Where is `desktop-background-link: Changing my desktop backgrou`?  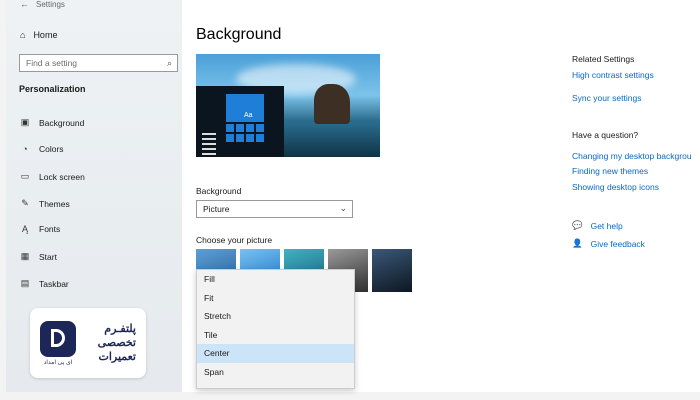 desktop-background-link: Changing my desktop backgrou is located at coordinates (632, 156).